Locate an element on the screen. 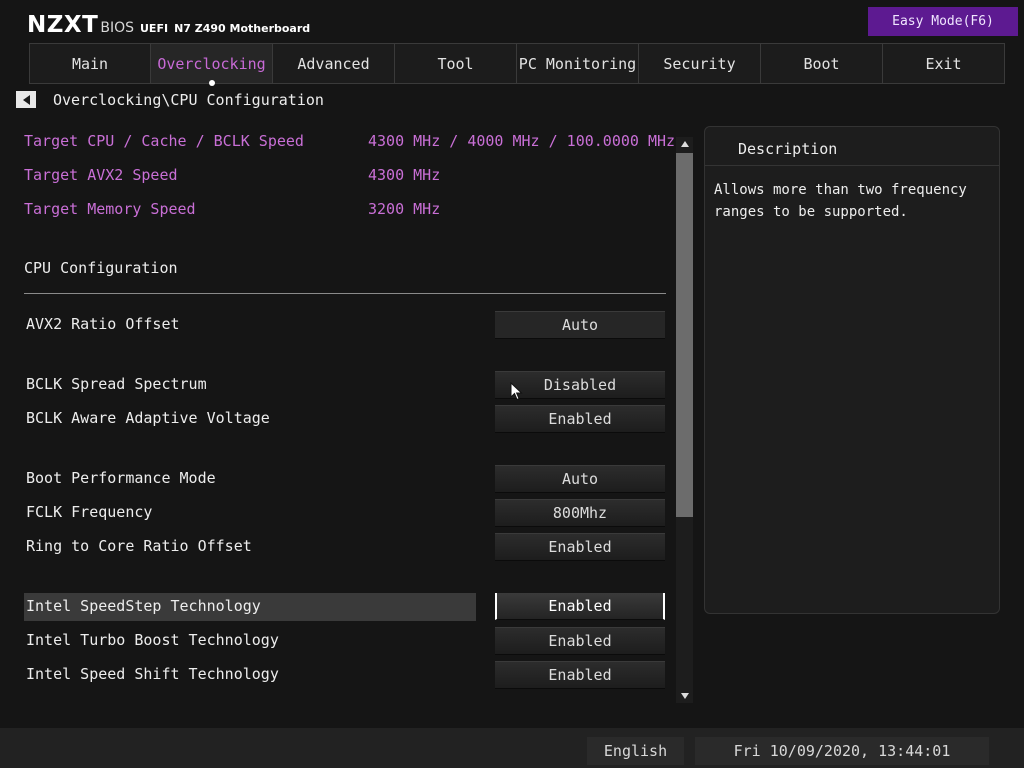 This screenshot has height=768, width=1024. setting-value-bclk-aware-adaptive-voltage: Enabled is located at coordinates (580, 419).